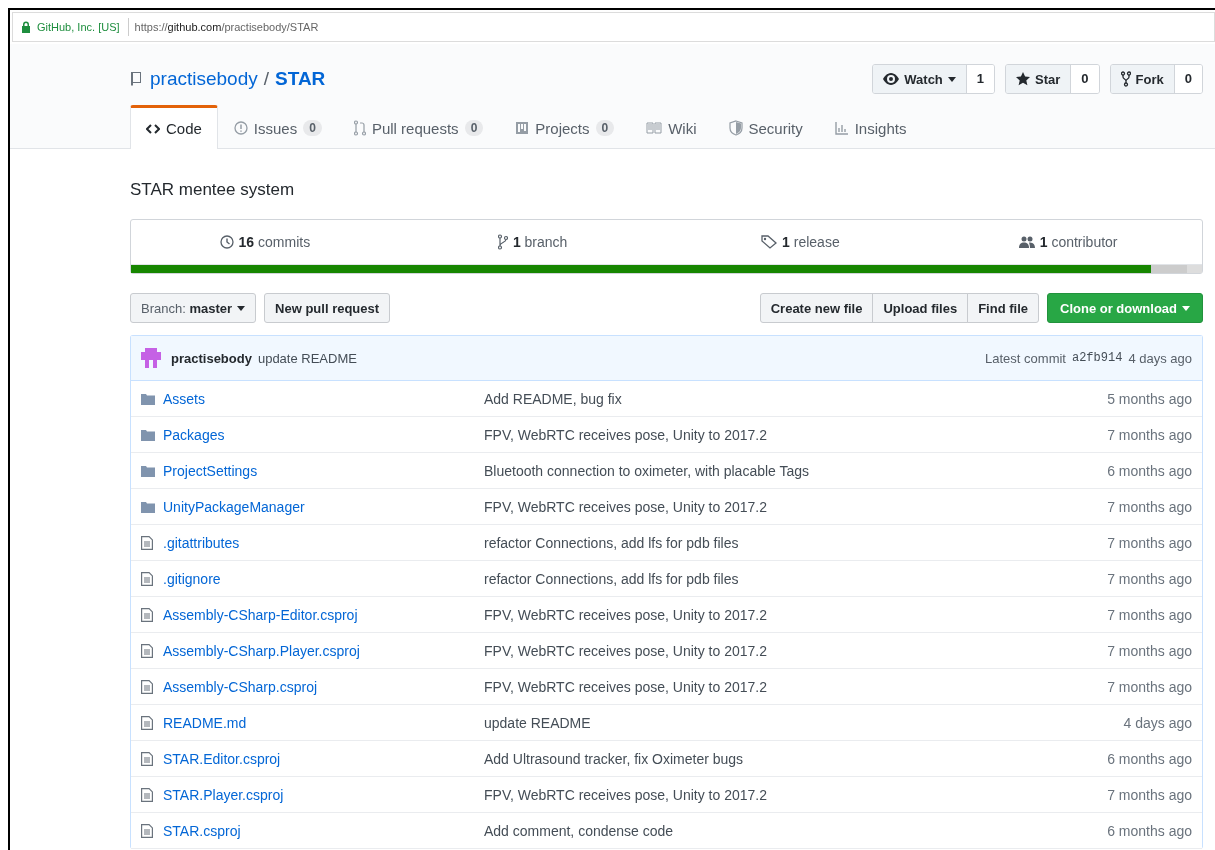  What do you see at coordinates (213, 190) in the screenshot?
I see `repo-description: STAR mentee system` at bounding box center [213, 190].